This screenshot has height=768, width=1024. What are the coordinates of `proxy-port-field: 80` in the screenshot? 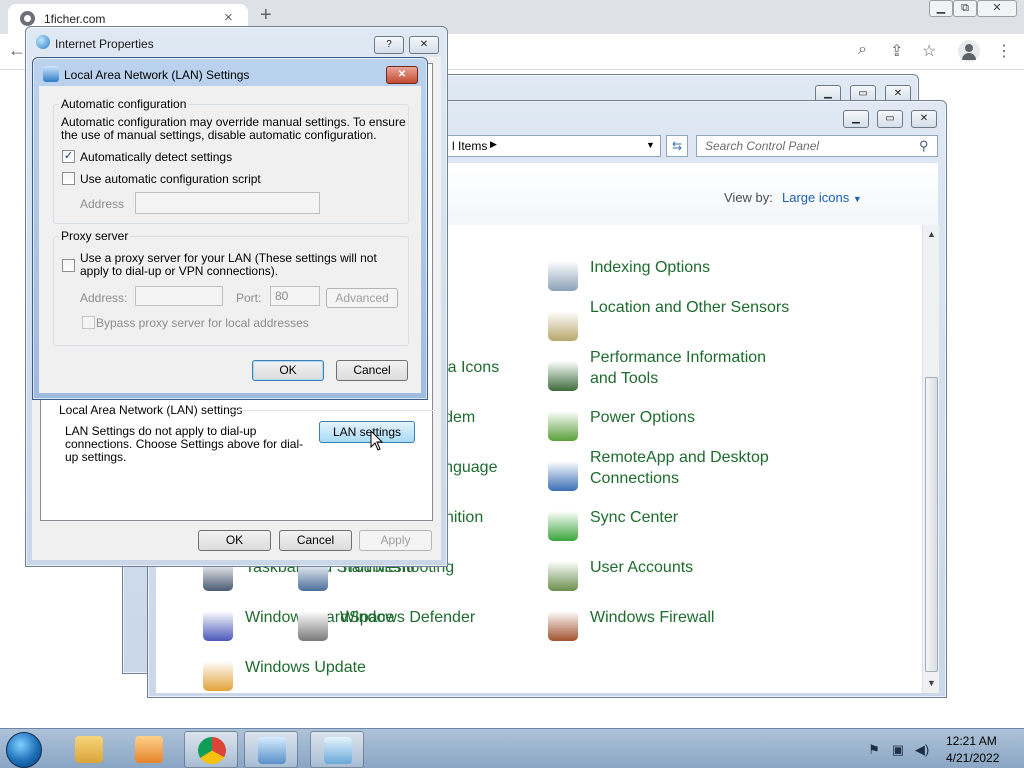 It's located at (295, 296).